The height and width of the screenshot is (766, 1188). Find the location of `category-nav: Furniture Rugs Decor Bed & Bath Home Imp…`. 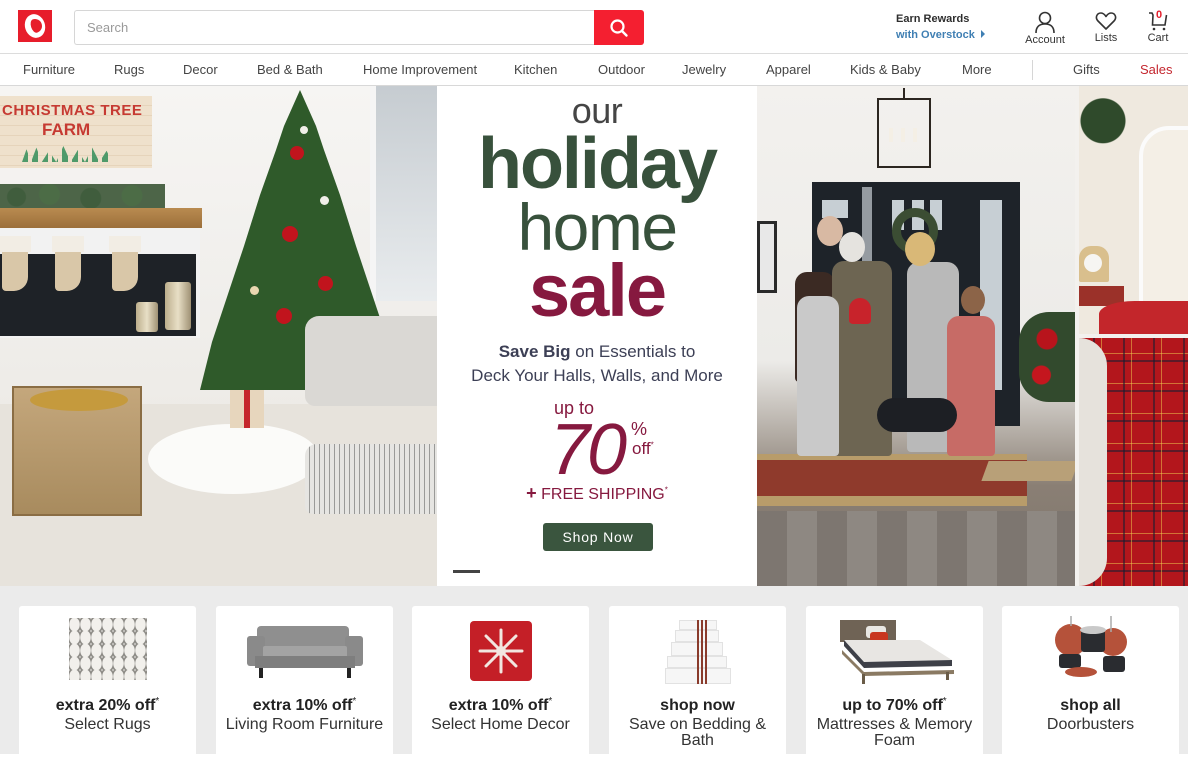

category-nav: Furniture Rugs Decor Bed & Bath Home Imp… is located at coordinates (594, 70).